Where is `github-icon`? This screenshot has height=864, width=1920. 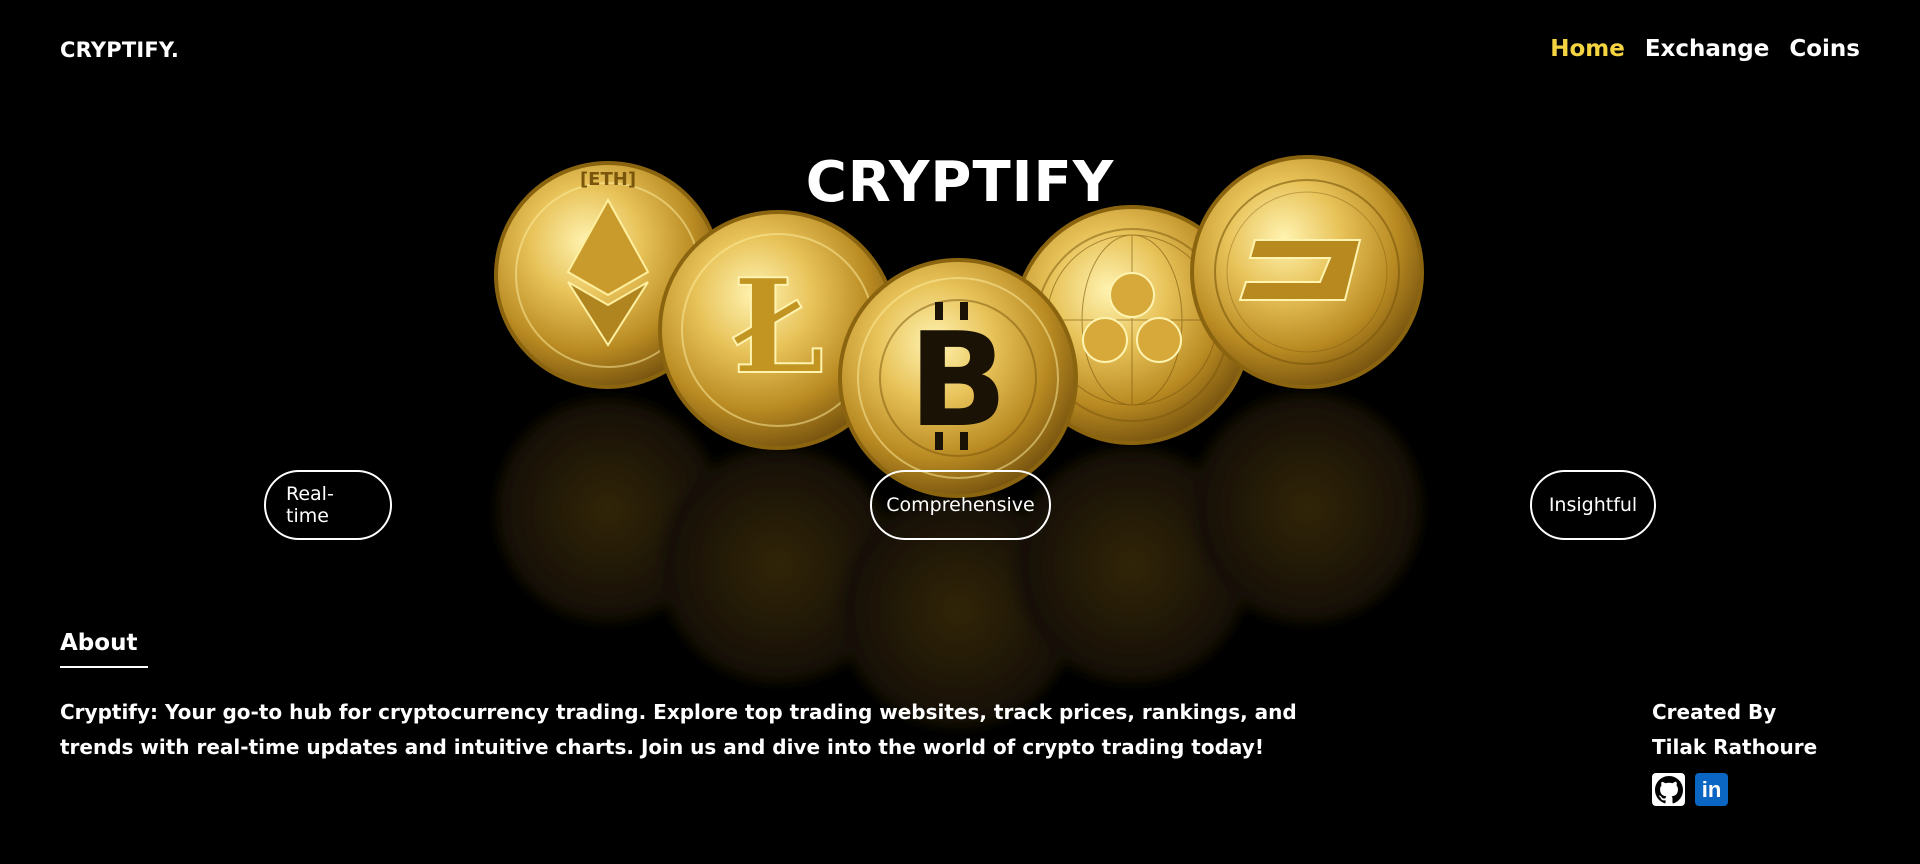
github-icon is located at coordinates (1668, 789).